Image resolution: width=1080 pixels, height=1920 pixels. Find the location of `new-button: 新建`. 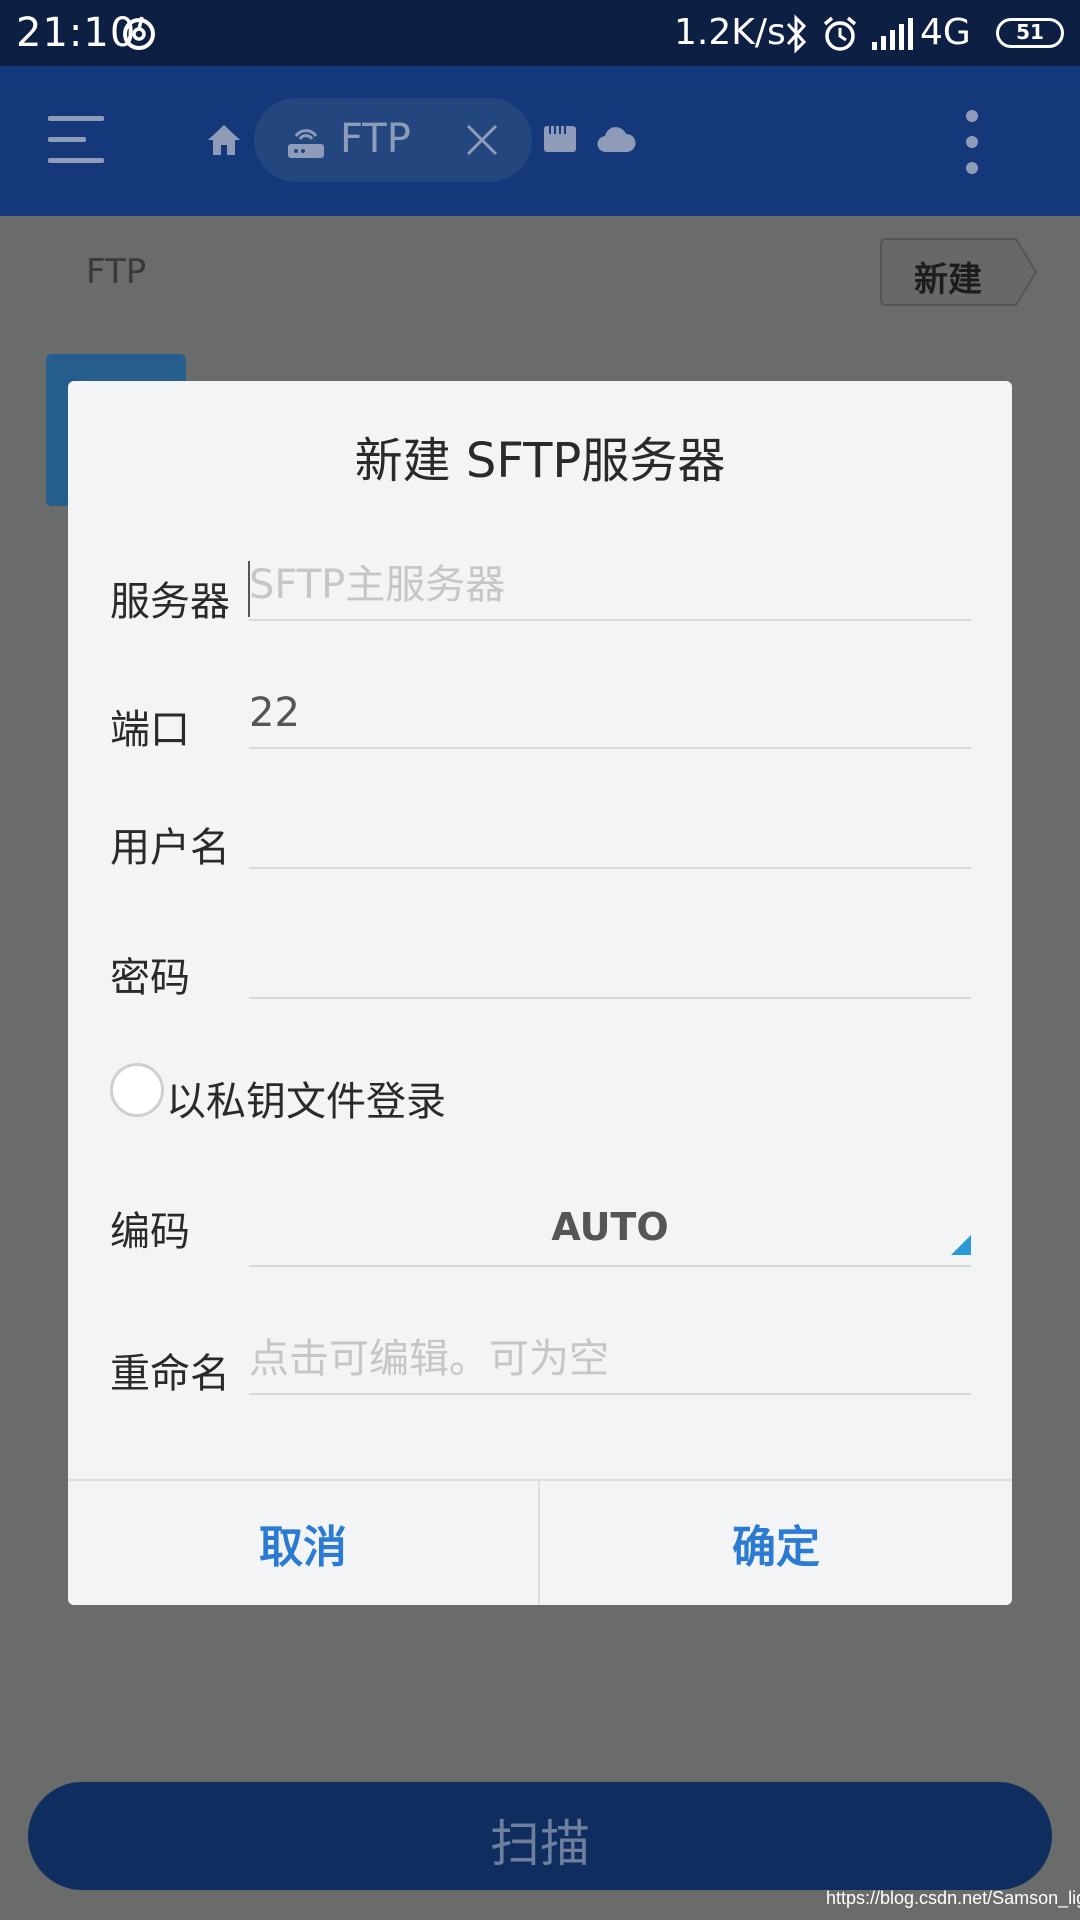

new-button: 新建 is located at coordinates (959, 272).